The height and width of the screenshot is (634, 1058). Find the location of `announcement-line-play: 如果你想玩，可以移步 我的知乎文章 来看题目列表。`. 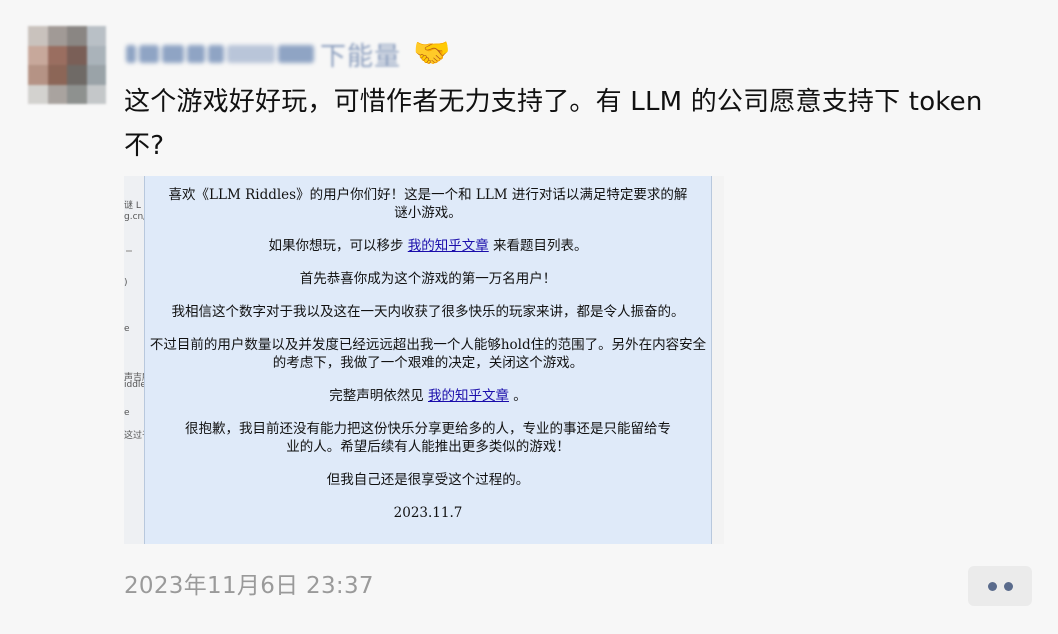

announcement-line-play: 如果你想玩，可以移步 我的知乎文章 来看题目列表。 is located at coordinates (428, 246).